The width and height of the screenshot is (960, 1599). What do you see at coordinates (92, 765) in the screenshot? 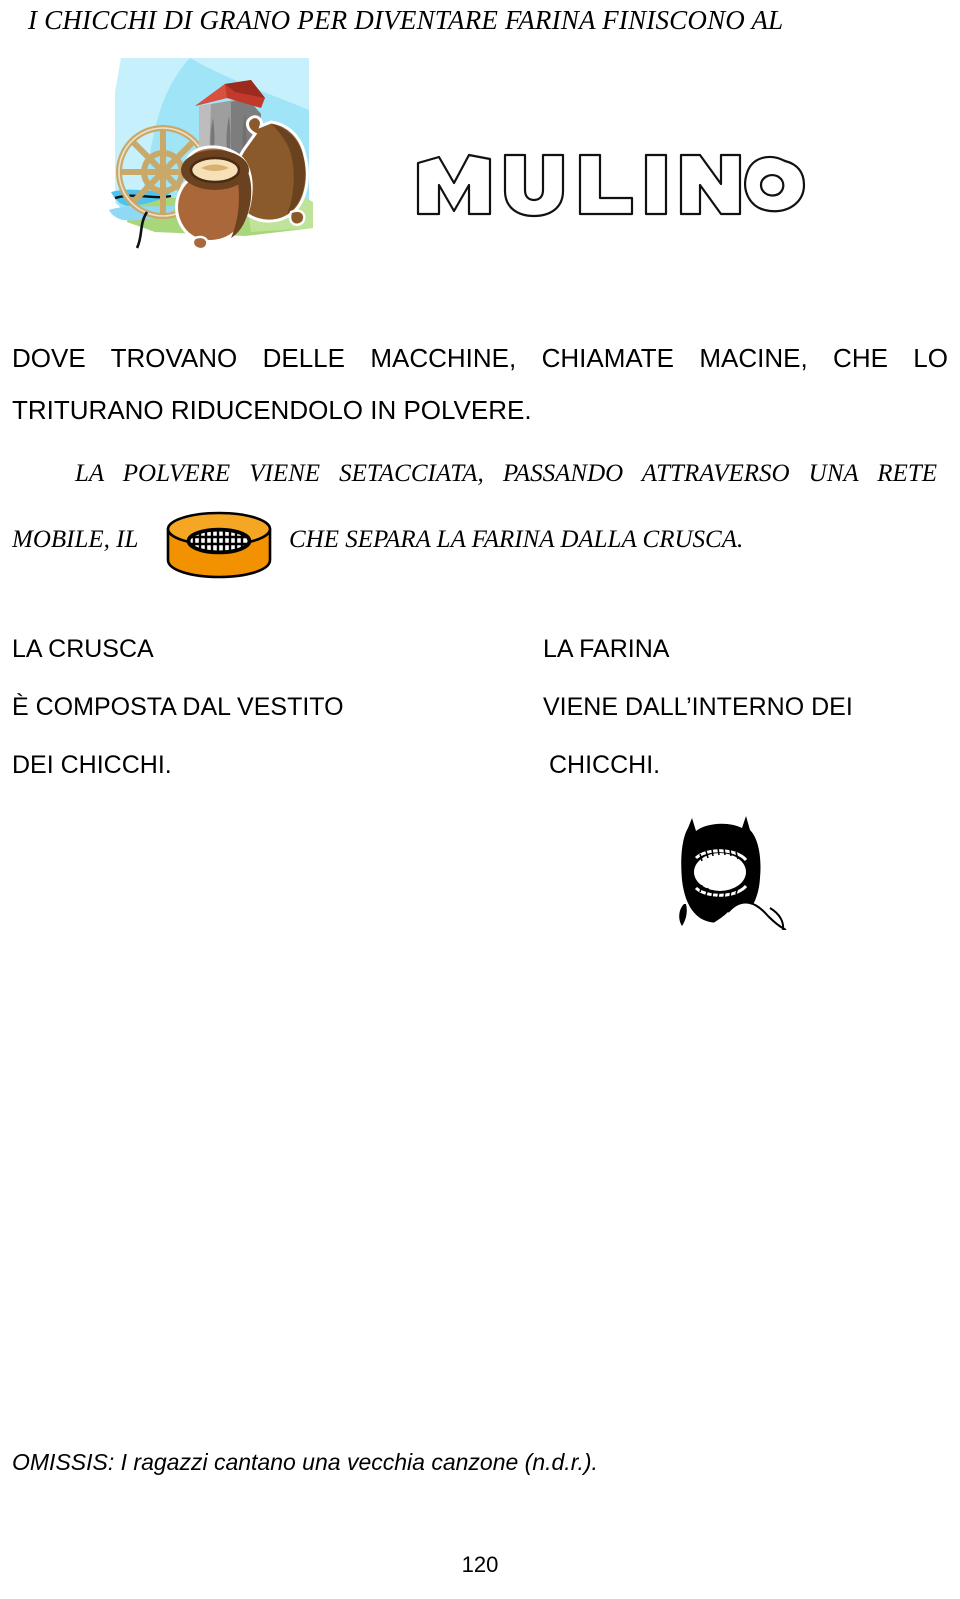
I see `column-crusca-line-3: DEI CHICCHI.` at bounding box center [92, 765].